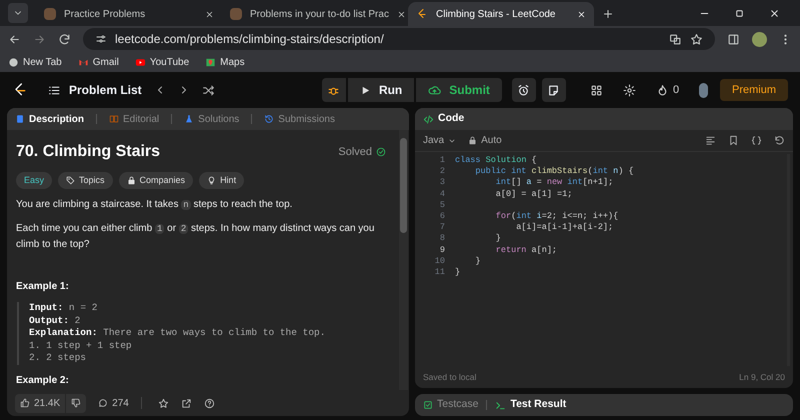 This screenshot has width=800, height=420. I want to click on globe-icon, so click(13, 62).